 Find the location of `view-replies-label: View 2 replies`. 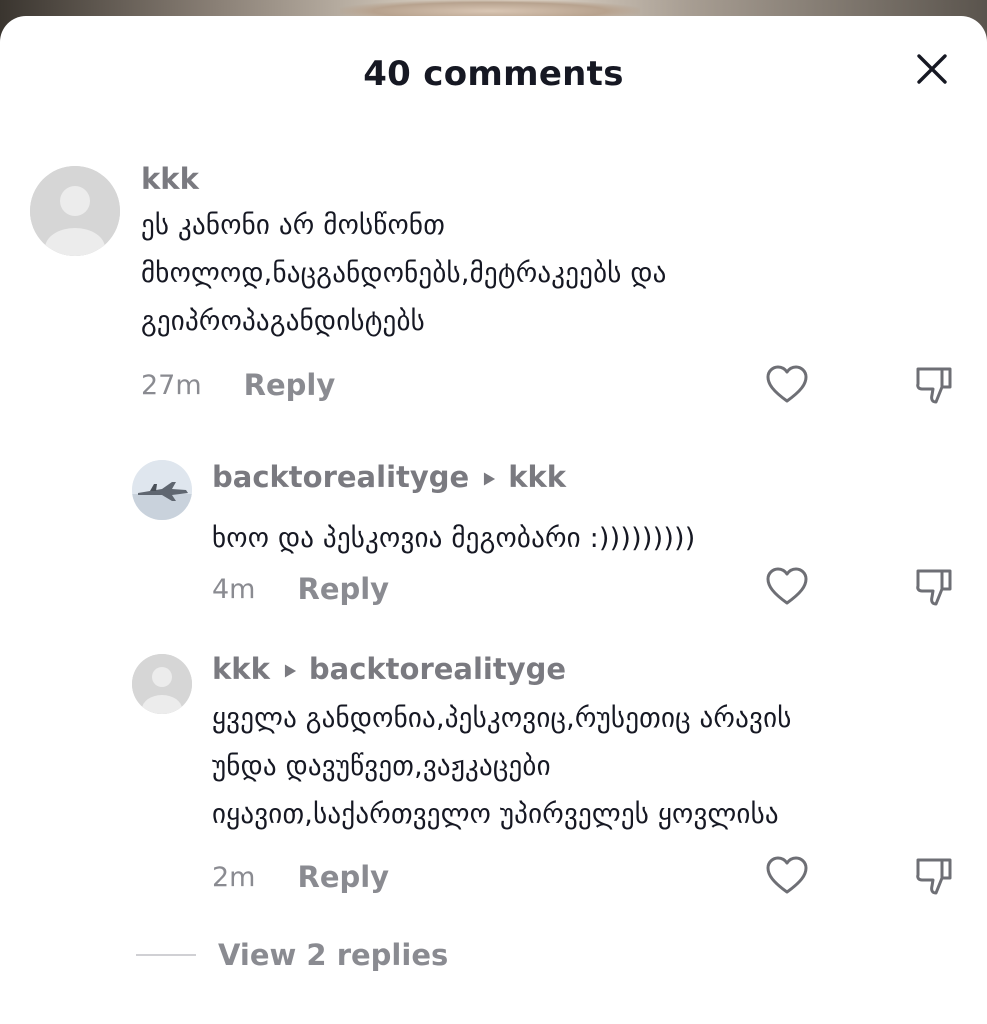

view-replies-label: View 2 replies is located at coordinates (333, 955).